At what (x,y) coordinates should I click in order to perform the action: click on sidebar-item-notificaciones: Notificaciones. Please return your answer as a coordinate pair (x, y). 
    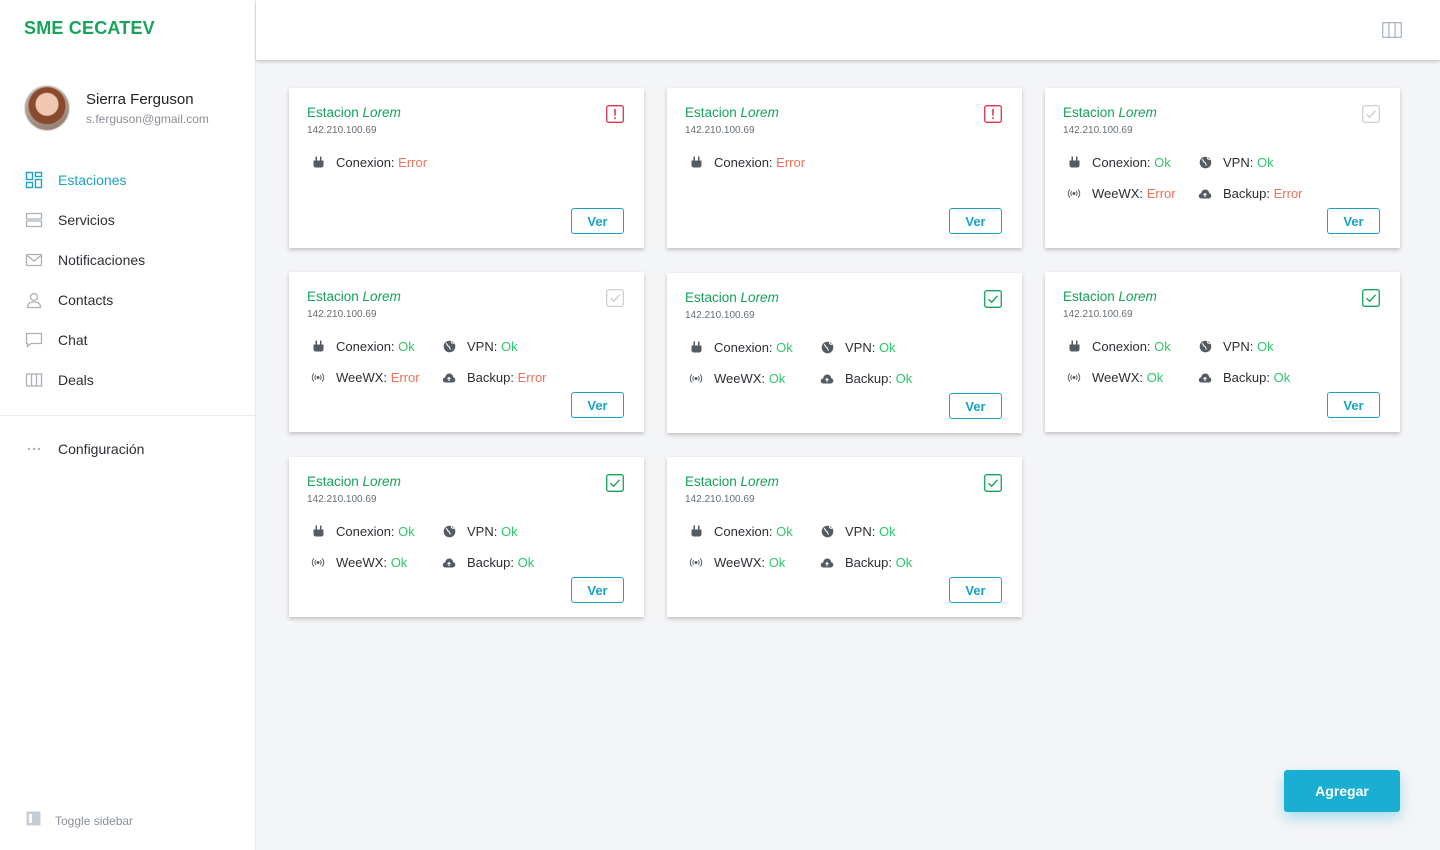
    Looking at the image, I should click on (128, 260).